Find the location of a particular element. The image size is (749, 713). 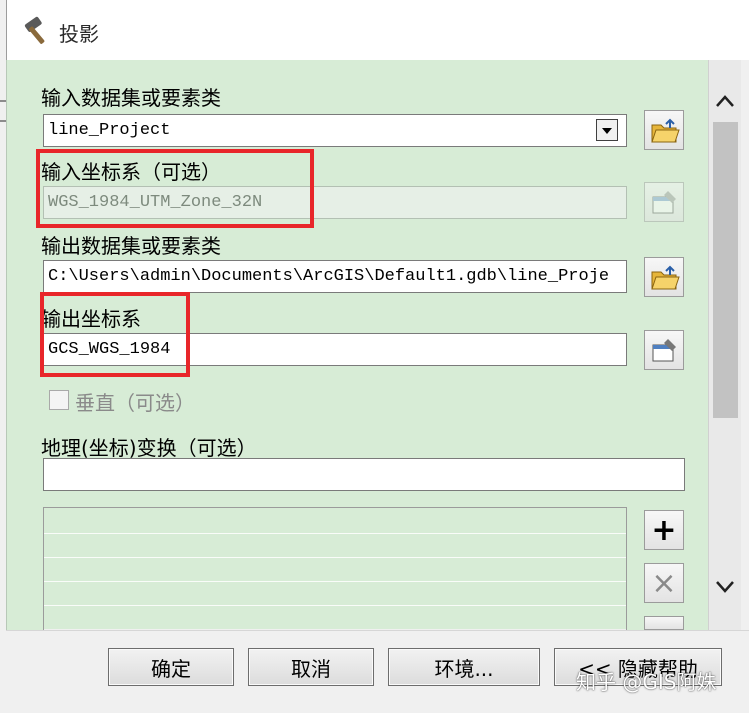

cancel-button: 取消 is located at coordinates (311, 667).